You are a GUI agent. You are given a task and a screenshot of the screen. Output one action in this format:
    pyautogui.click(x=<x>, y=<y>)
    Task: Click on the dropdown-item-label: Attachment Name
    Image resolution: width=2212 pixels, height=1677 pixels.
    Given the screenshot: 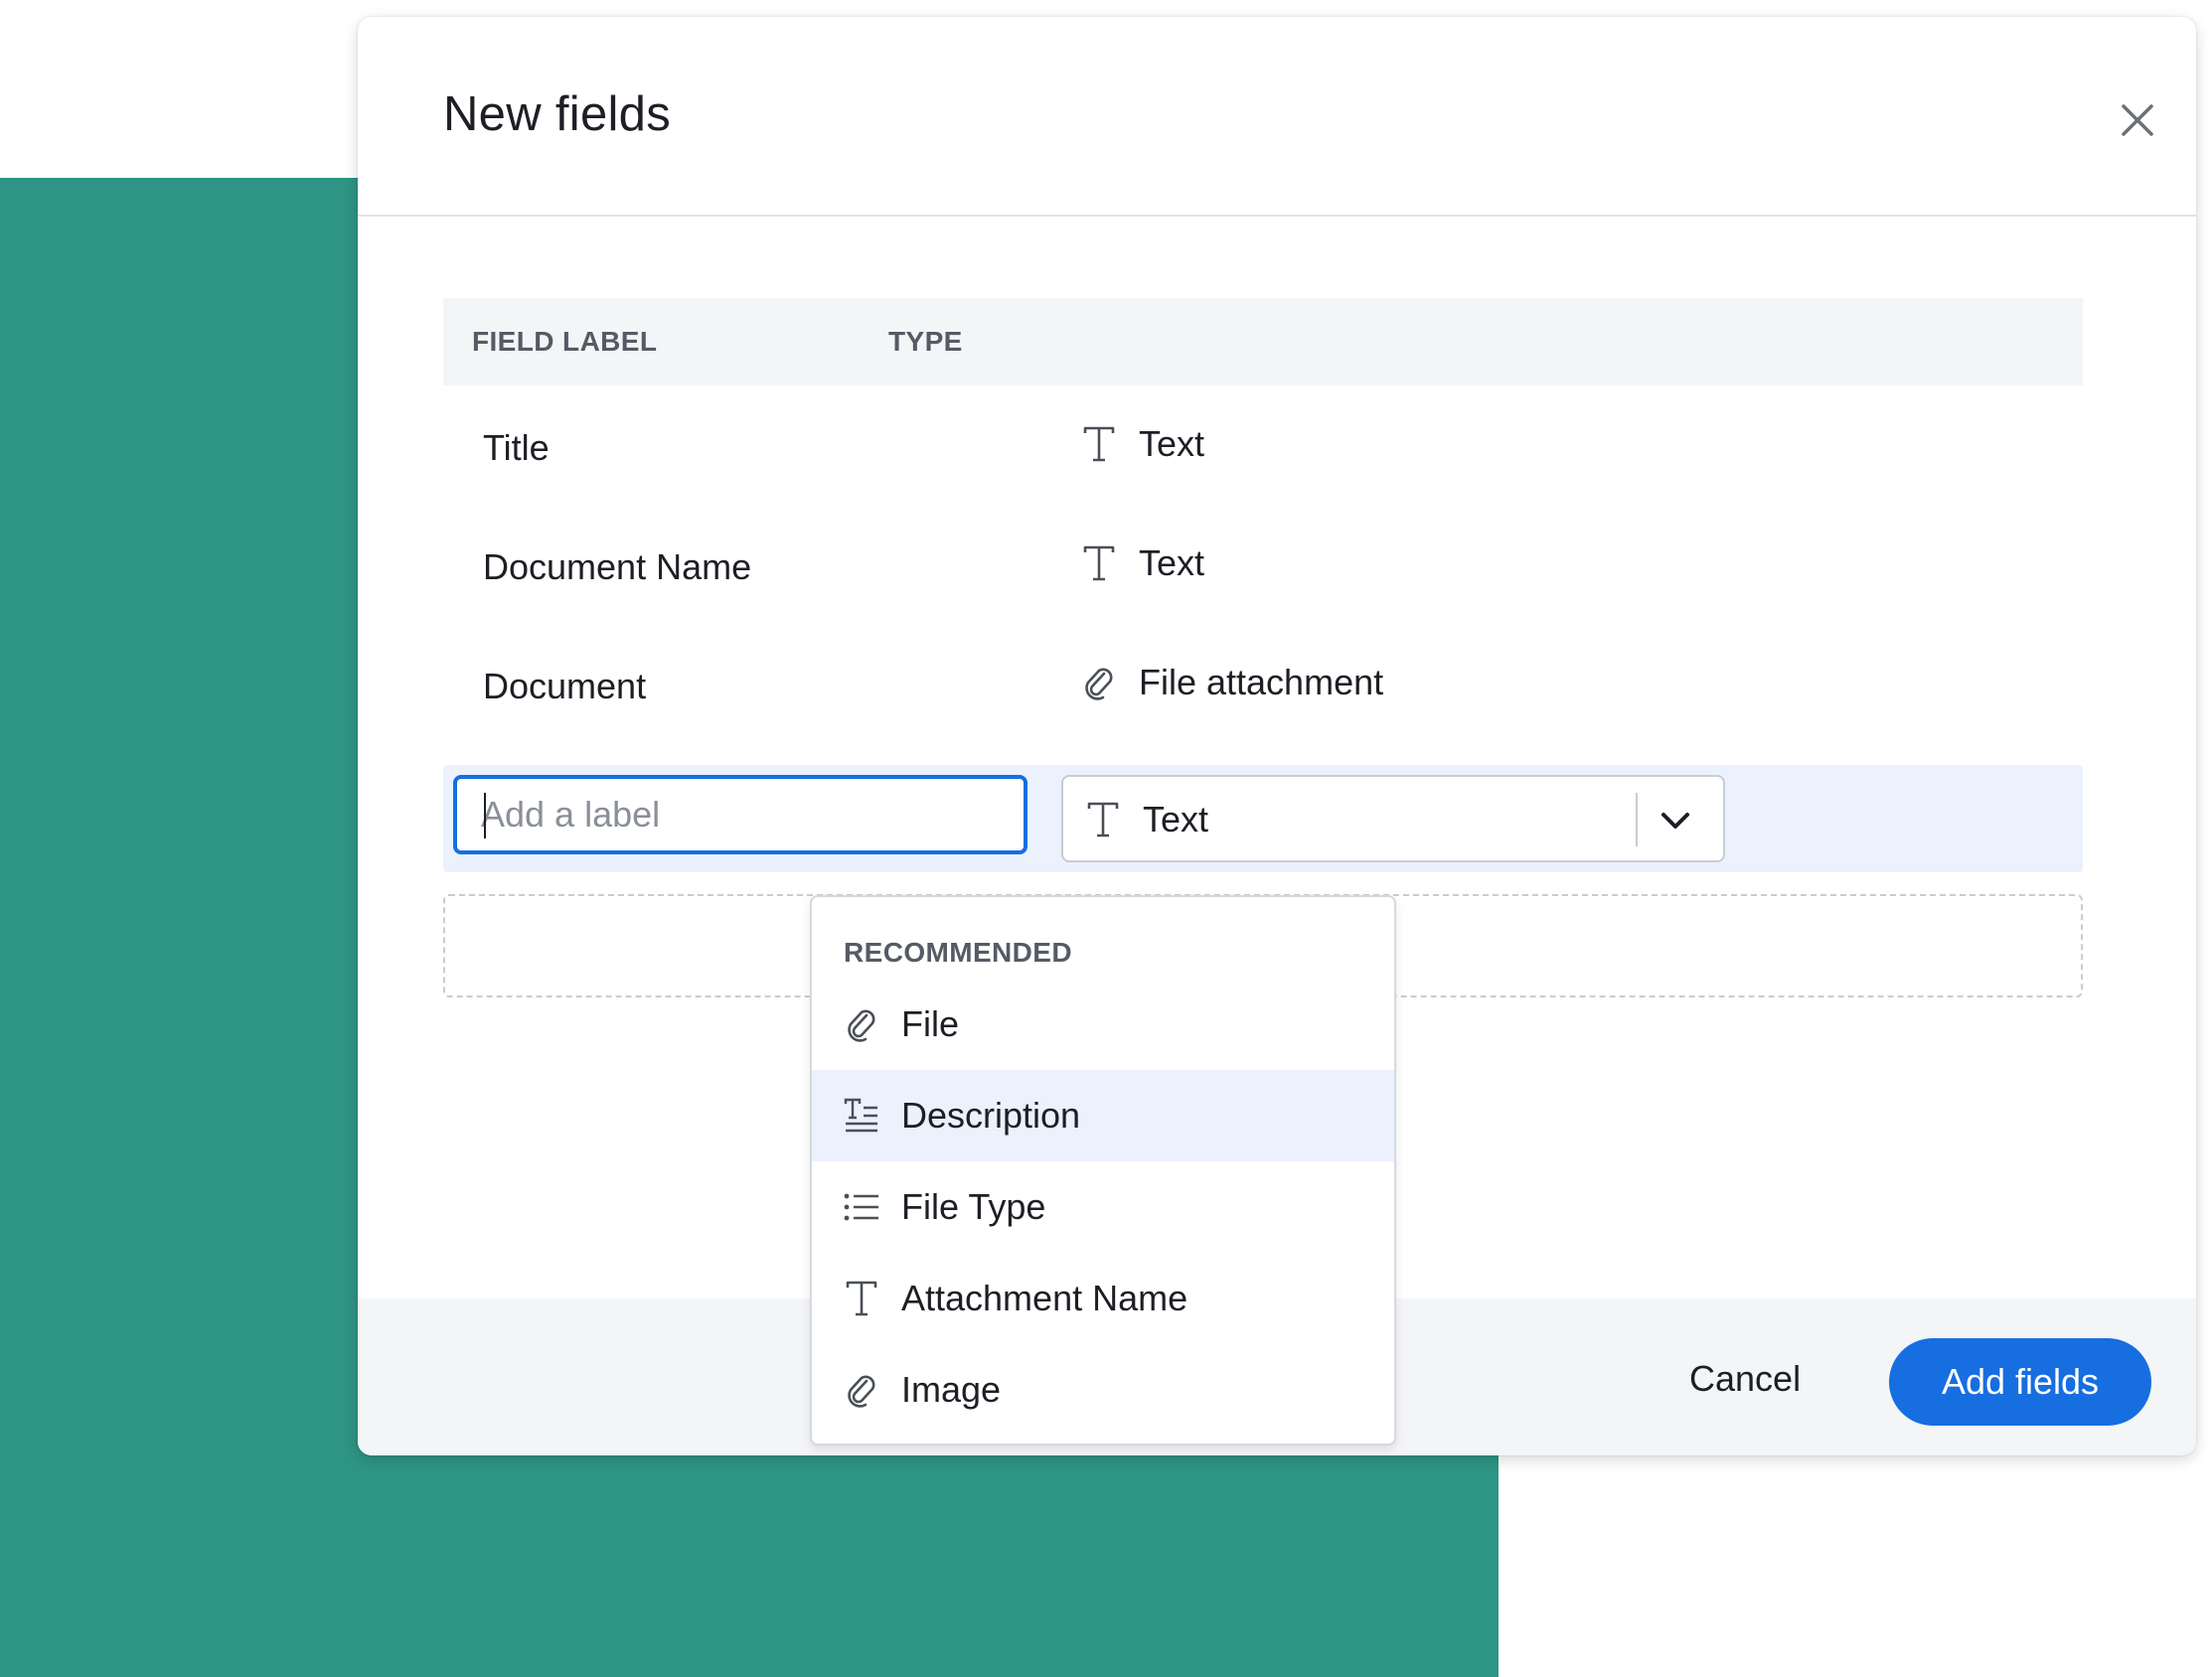 What is the action you would take?
    pyautogui.click(x=1044, y=1298)
    